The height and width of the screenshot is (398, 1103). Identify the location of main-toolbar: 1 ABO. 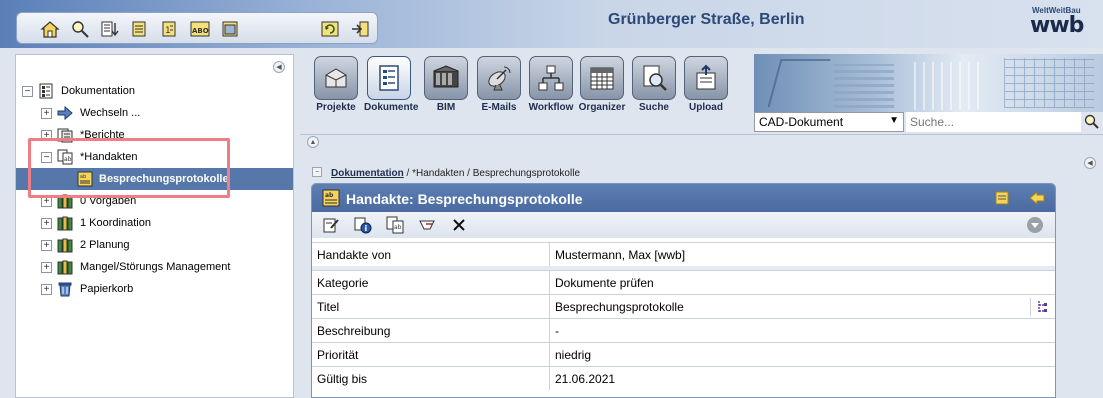
(197, 28).